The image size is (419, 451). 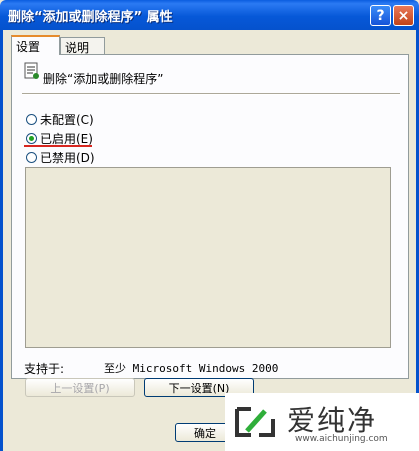 I want to click on previous-setting-button: 上一设置(P), so click(x=80, y=387).